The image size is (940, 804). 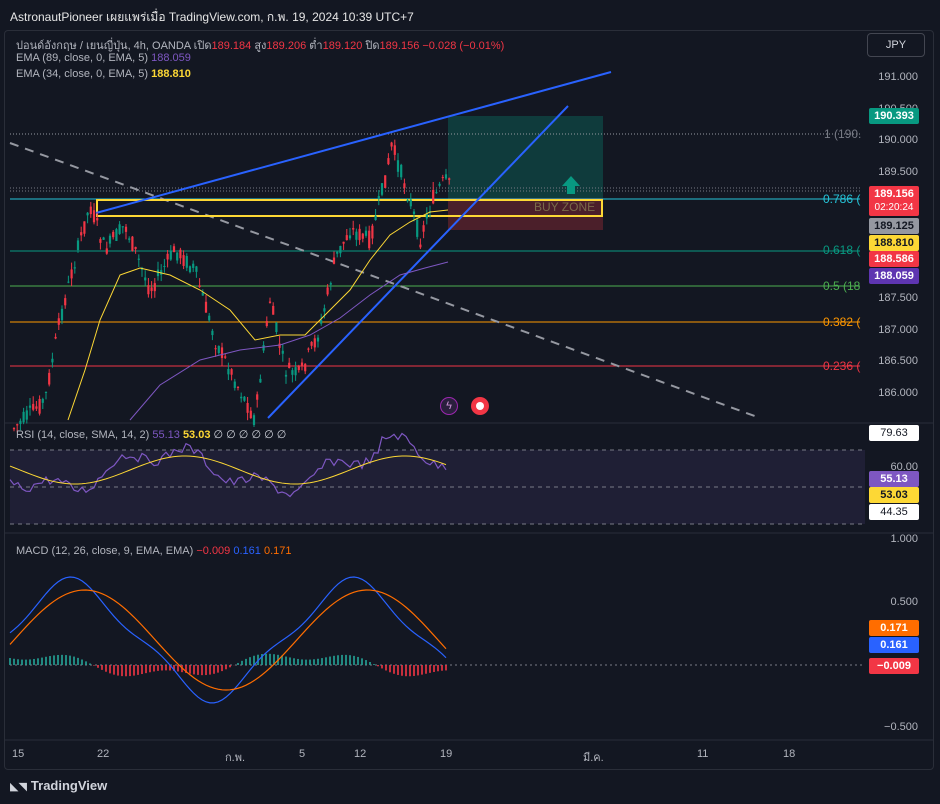 I want to click on macd-hist-value: −0.009, so click(x=213, y=551).